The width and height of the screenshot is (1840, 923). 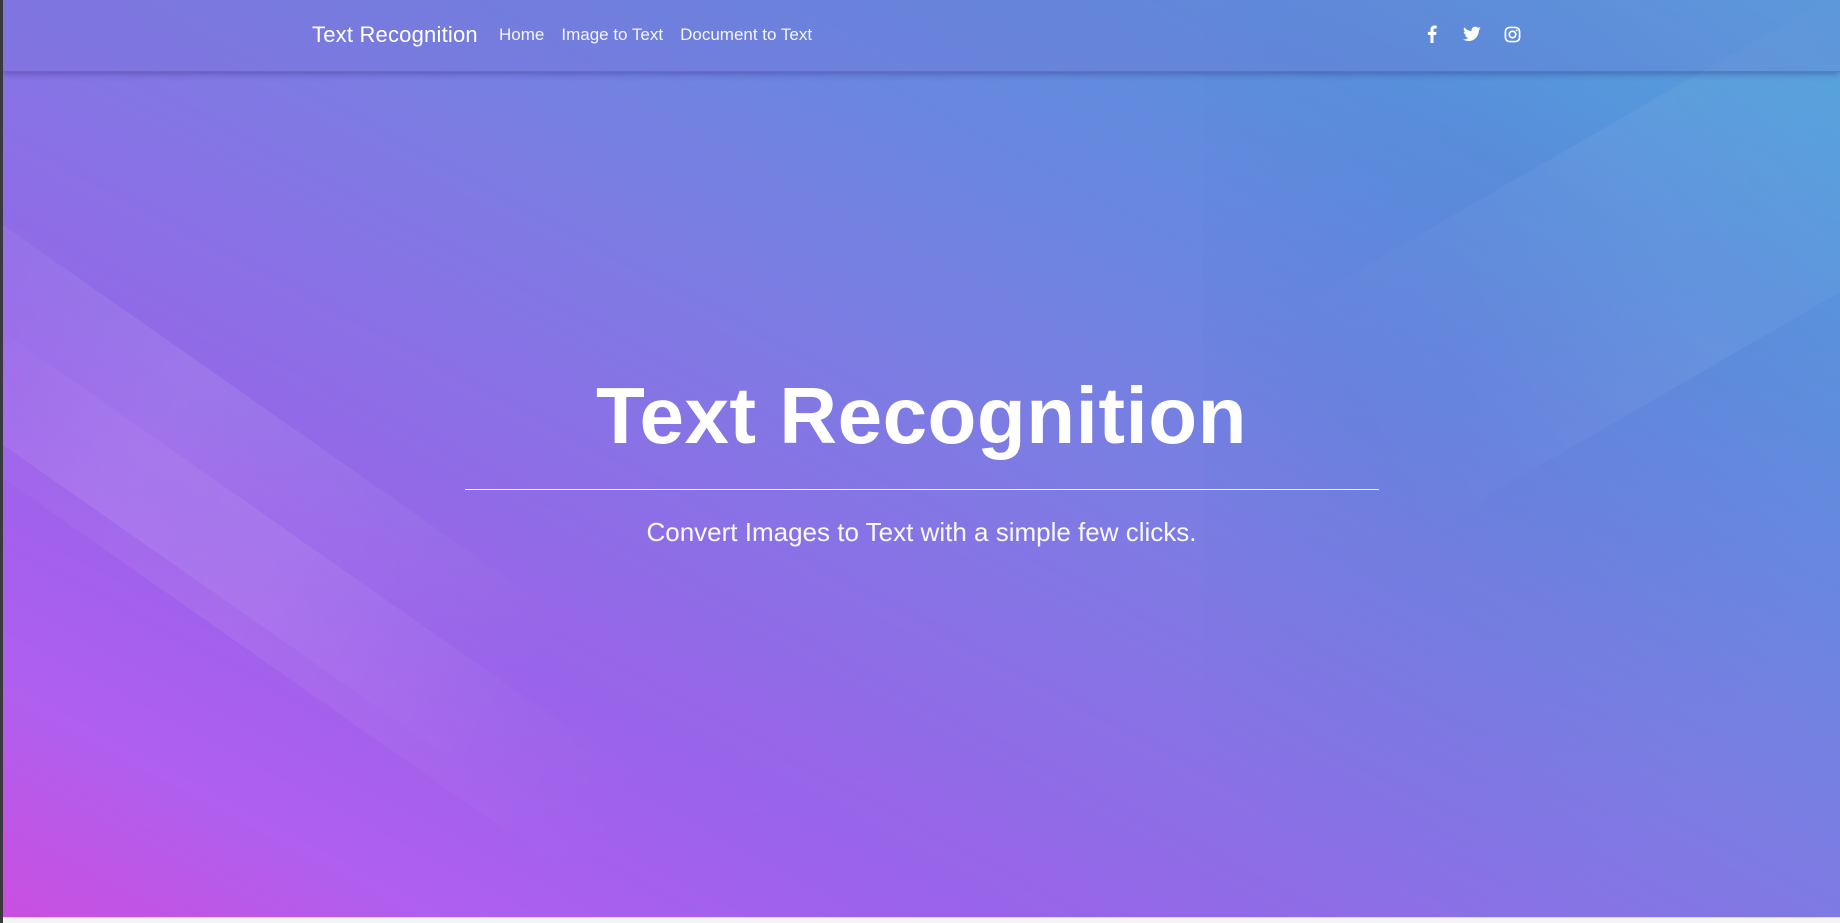 I want to click on nav-link-home: Home, so click(x=521, y=35).